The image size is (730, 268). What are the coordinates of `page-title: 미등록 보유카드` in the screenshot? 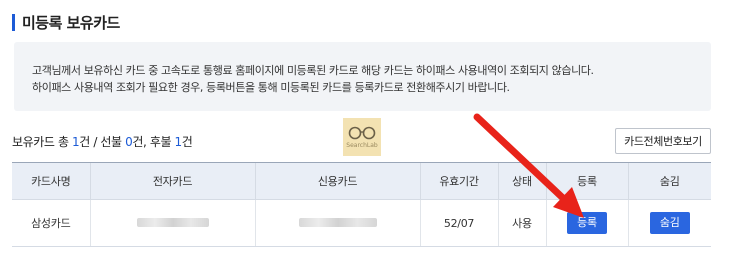 It's located at (71, 22).